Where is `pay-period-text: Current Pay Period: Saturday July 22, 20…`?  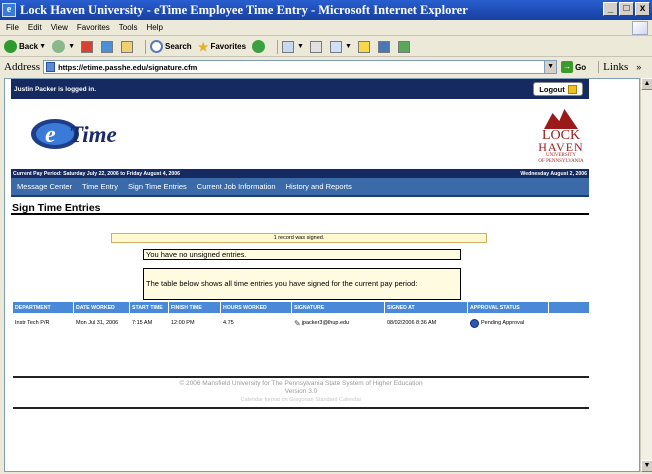
pay-period-text: Current Pay Period: Saturday July 22, 20… is located at coordinates (97, 173).